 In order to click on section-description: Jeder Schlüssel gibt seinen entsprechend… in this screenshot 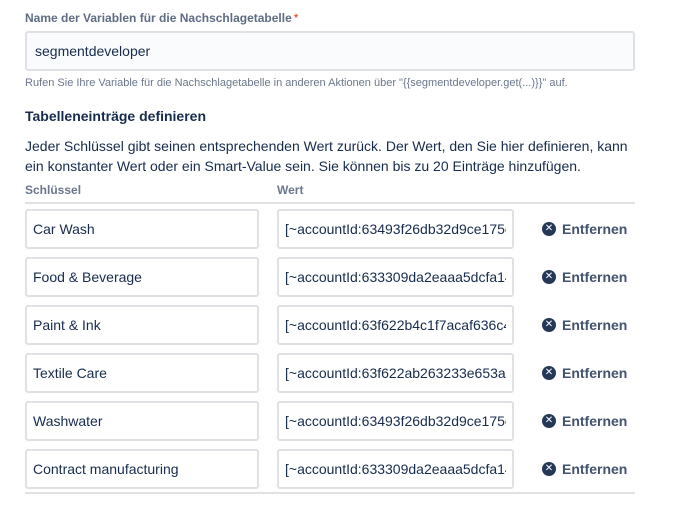, I will do `click(326, 156)`.